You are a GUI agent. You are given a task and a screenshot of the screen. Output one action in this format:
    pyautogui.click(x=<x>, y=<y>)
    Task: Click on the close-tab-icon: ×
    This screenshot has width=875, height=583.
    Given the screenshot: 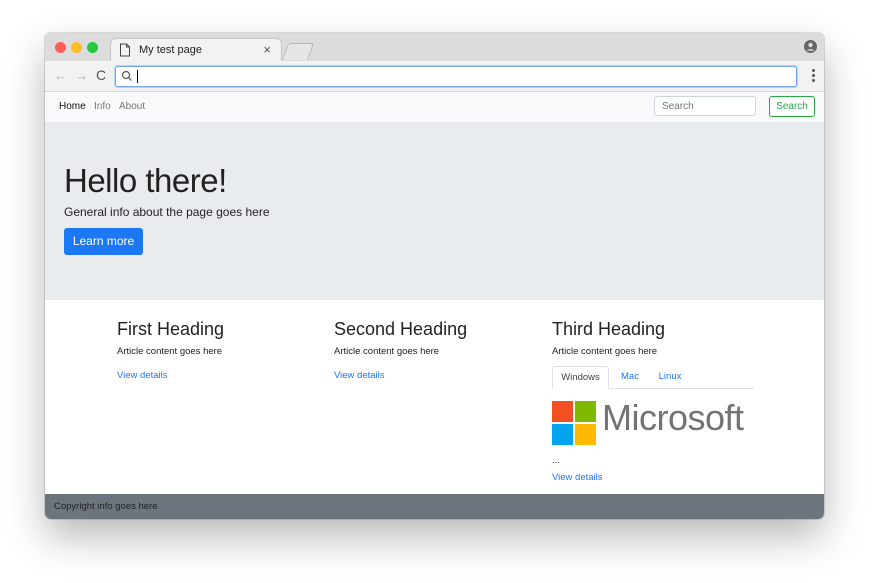 What is the action you would take?
    pyautogui.click(x=267, y=49)
    